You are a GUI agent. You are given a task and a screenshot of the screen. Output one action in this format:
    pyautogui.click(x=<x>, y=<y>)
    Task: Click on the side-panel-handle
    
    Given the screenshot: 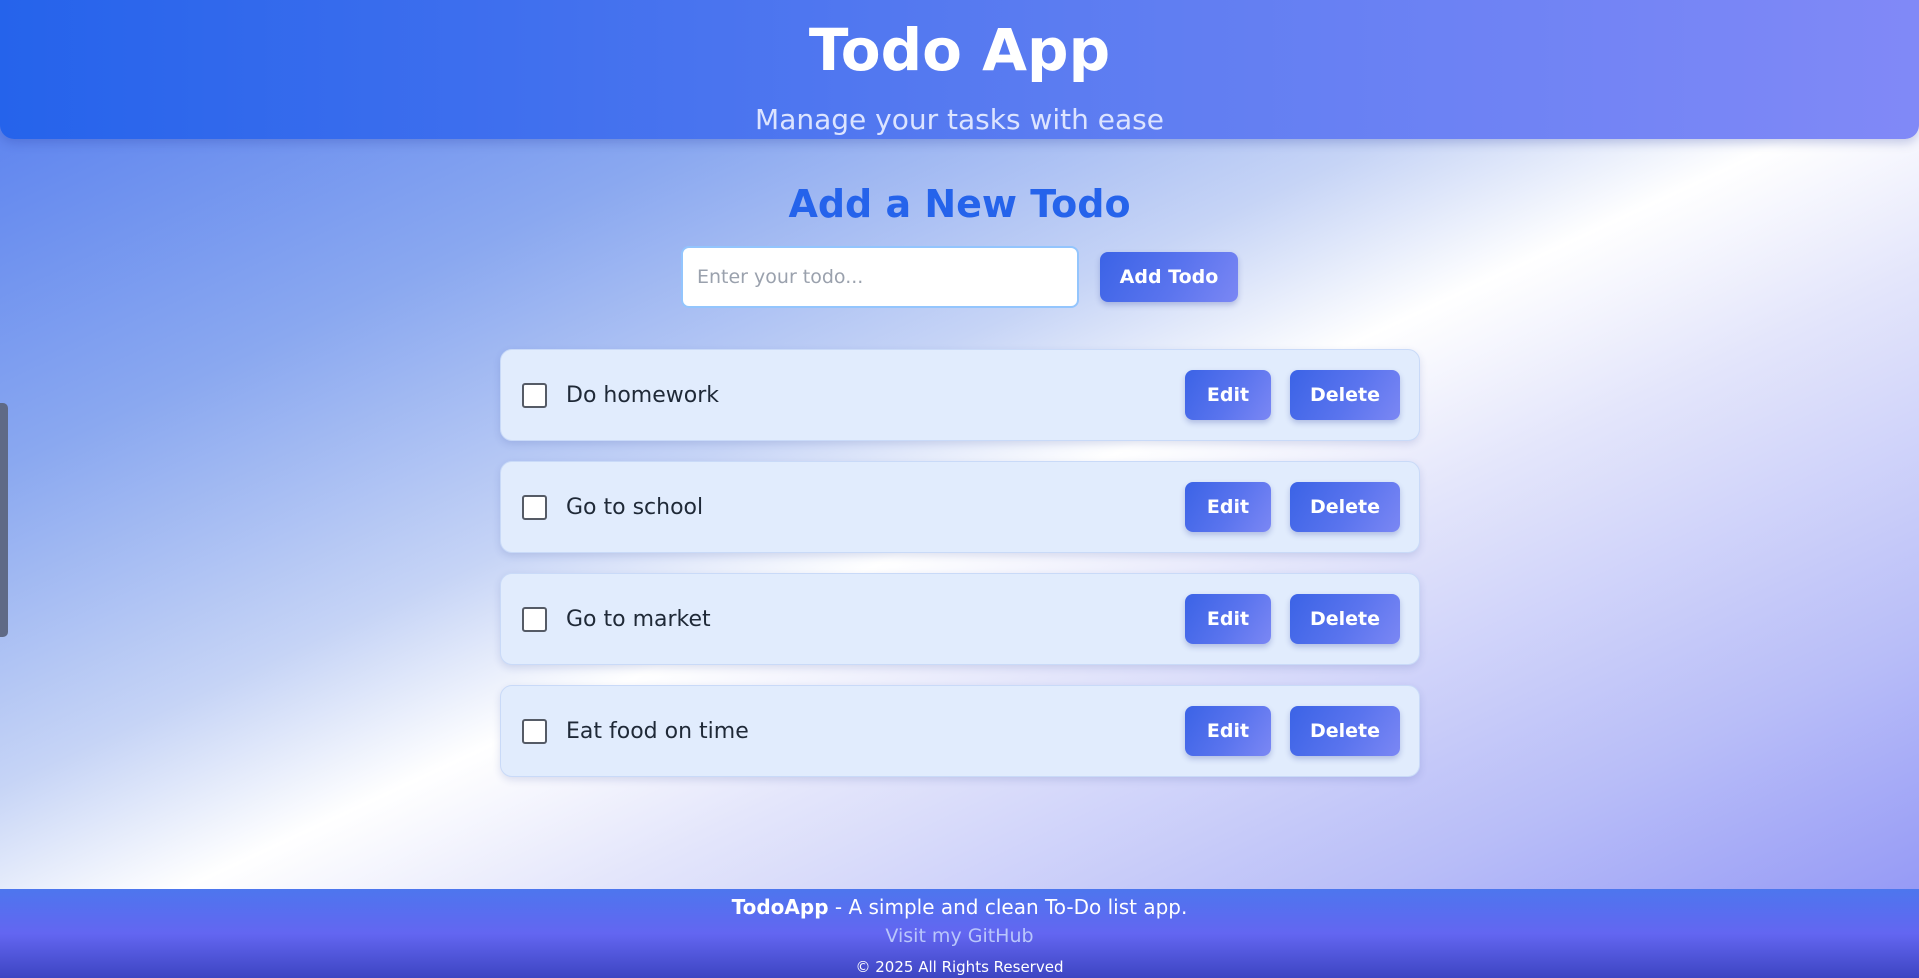 What is the action you would take?
    pyautogui.click(x=4, y=520)
    